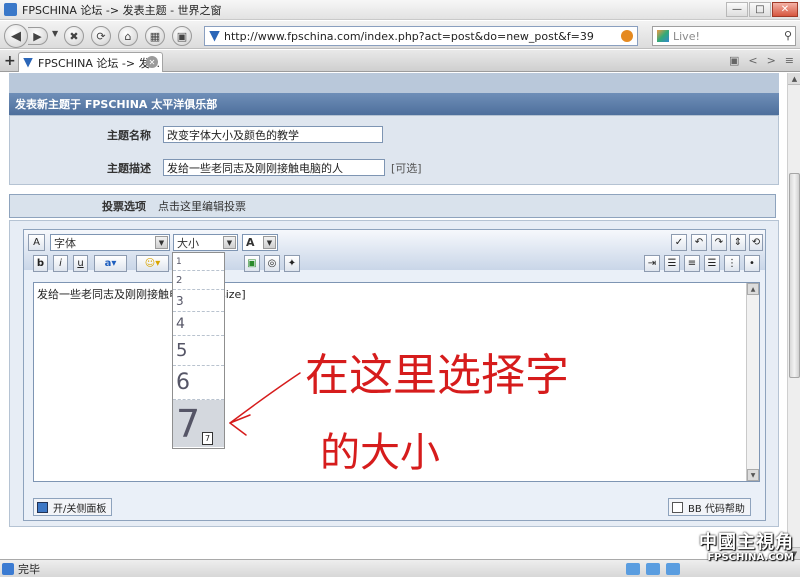 The image size is (800, 577). I want to click on redo-icon: ↷, so click(719, 242).